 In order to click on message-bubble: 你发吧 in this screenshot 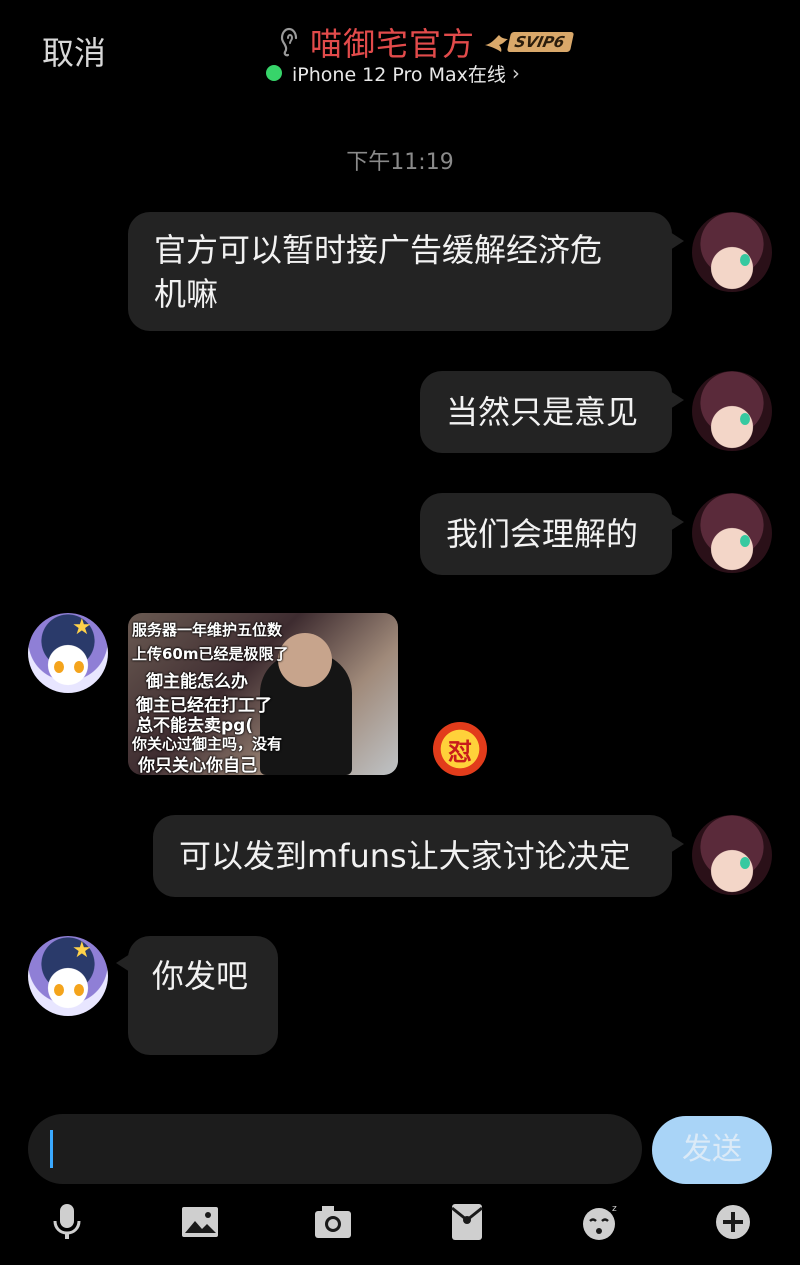, I will do `click(203, 995)`.